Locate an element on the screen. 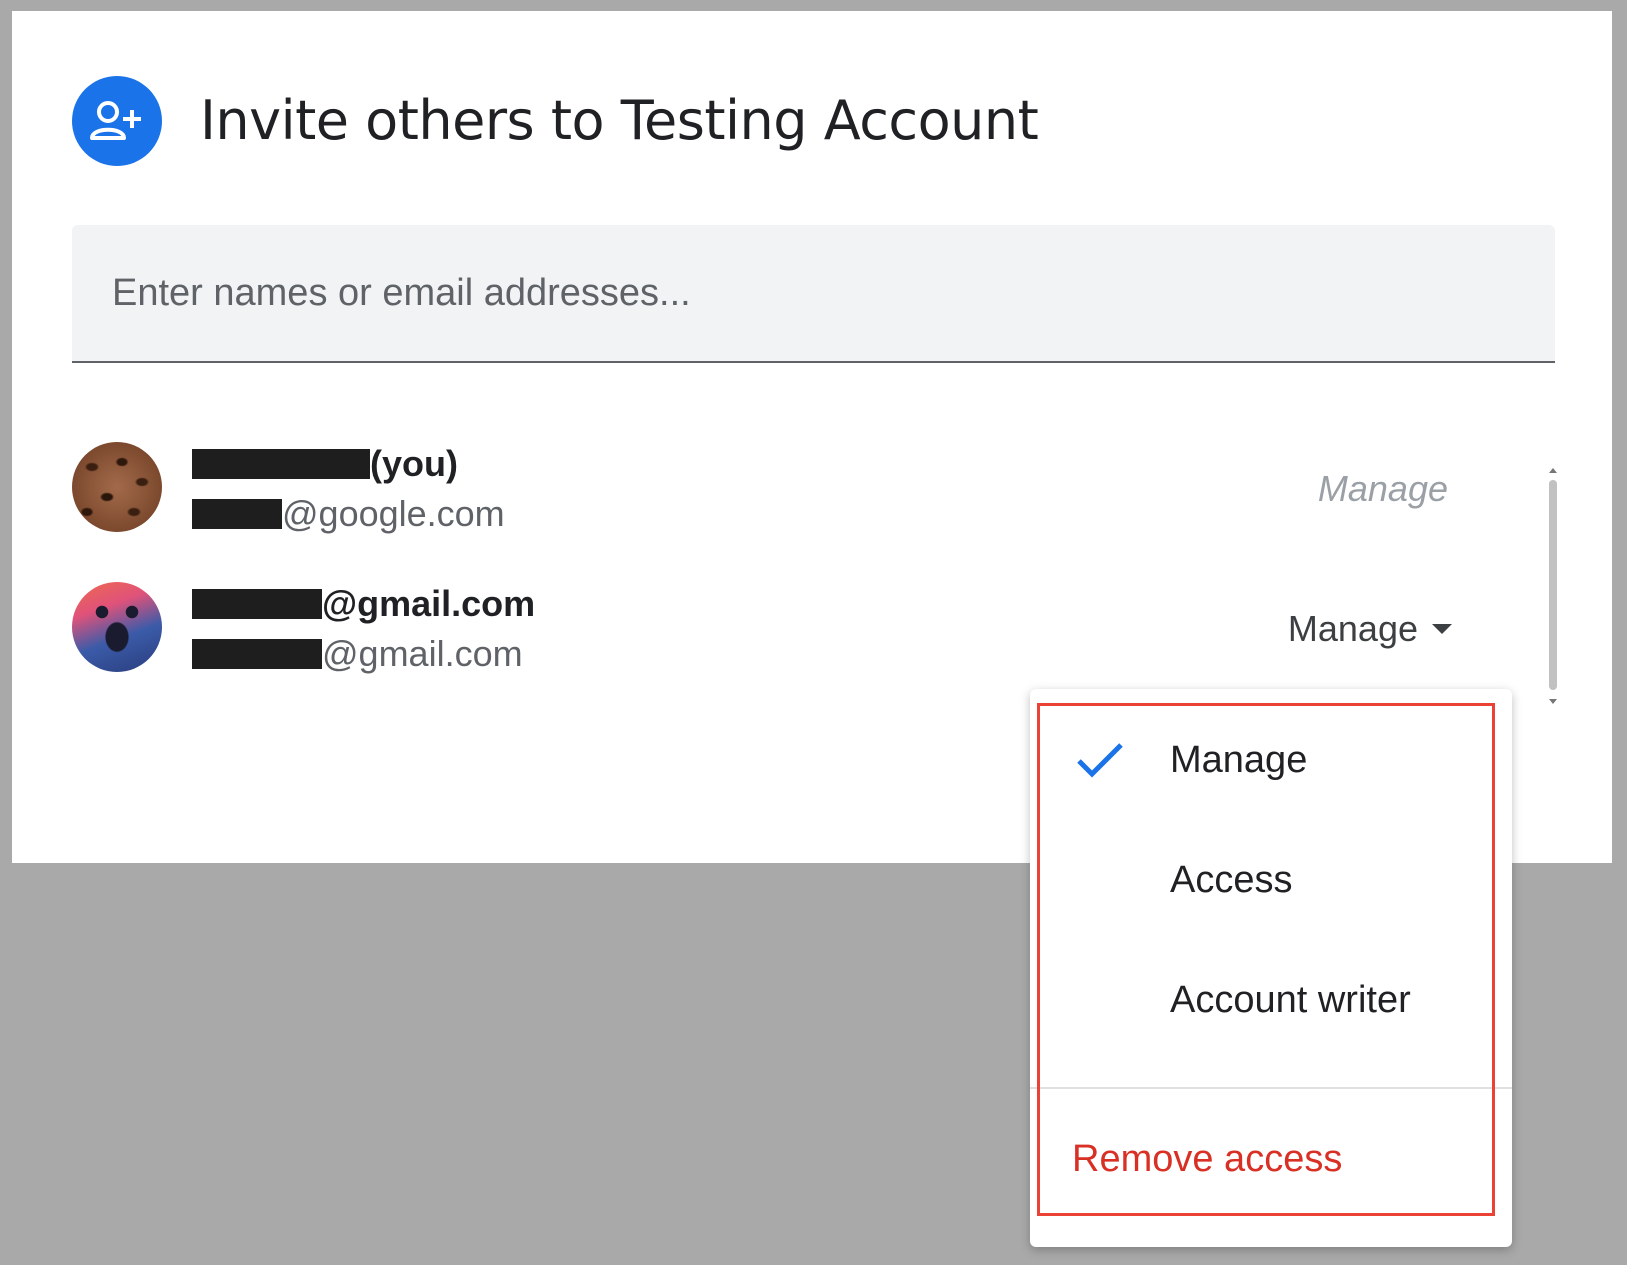 The height and width of the screenshot is (1265, 1627). member-name-suffix: @gmail.com is located at coordinates (429, 603).